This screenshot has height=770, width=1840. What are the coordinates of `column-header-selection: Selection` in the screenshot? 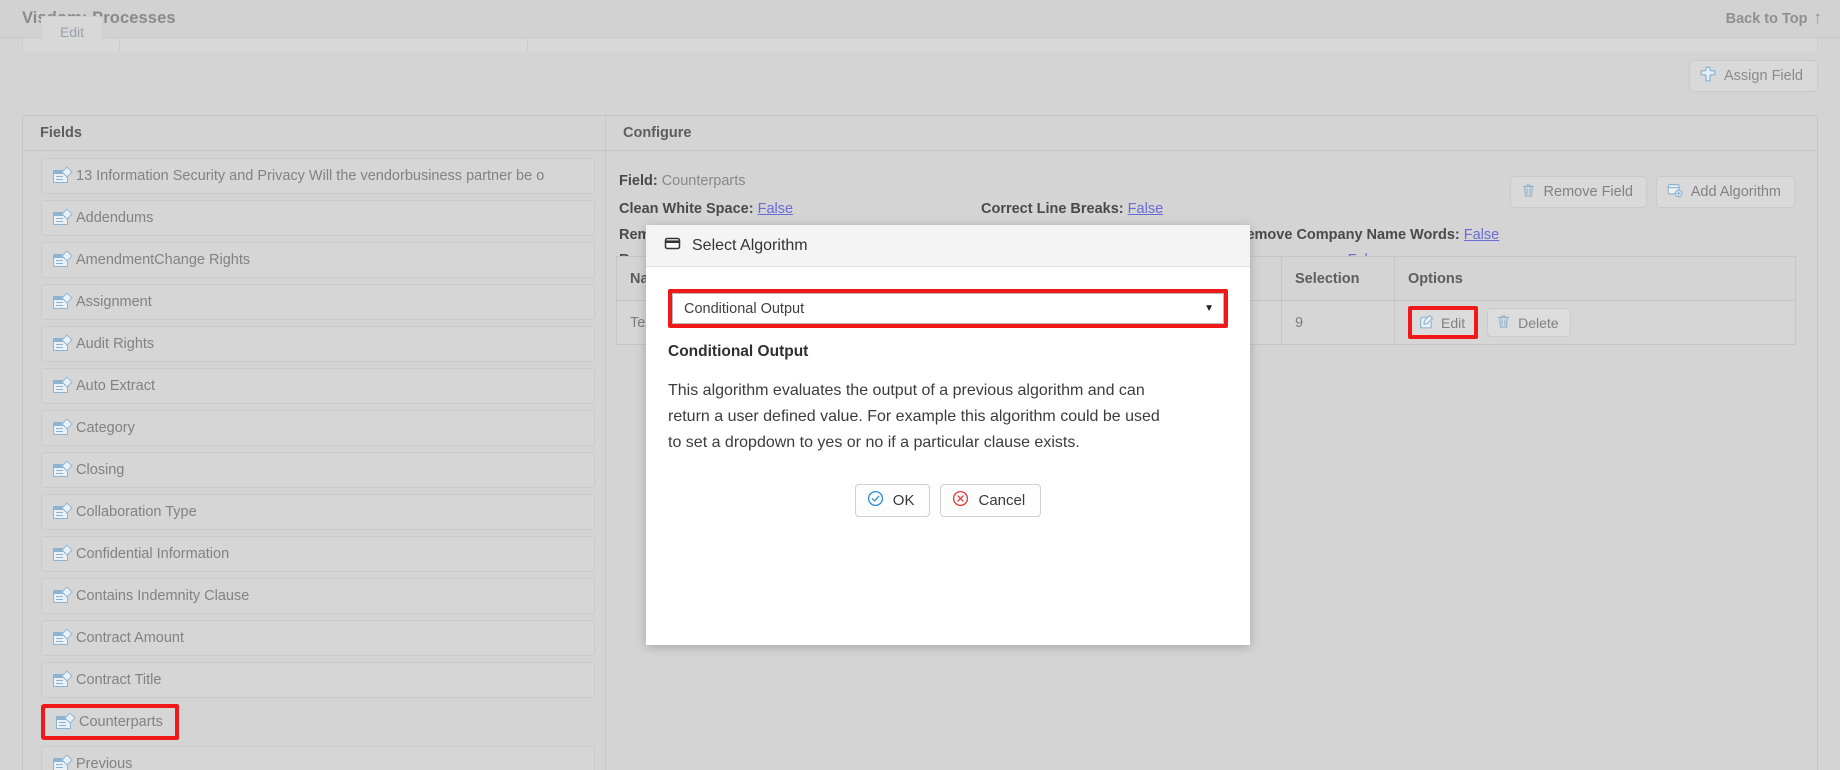 It's located at (1338, 278).